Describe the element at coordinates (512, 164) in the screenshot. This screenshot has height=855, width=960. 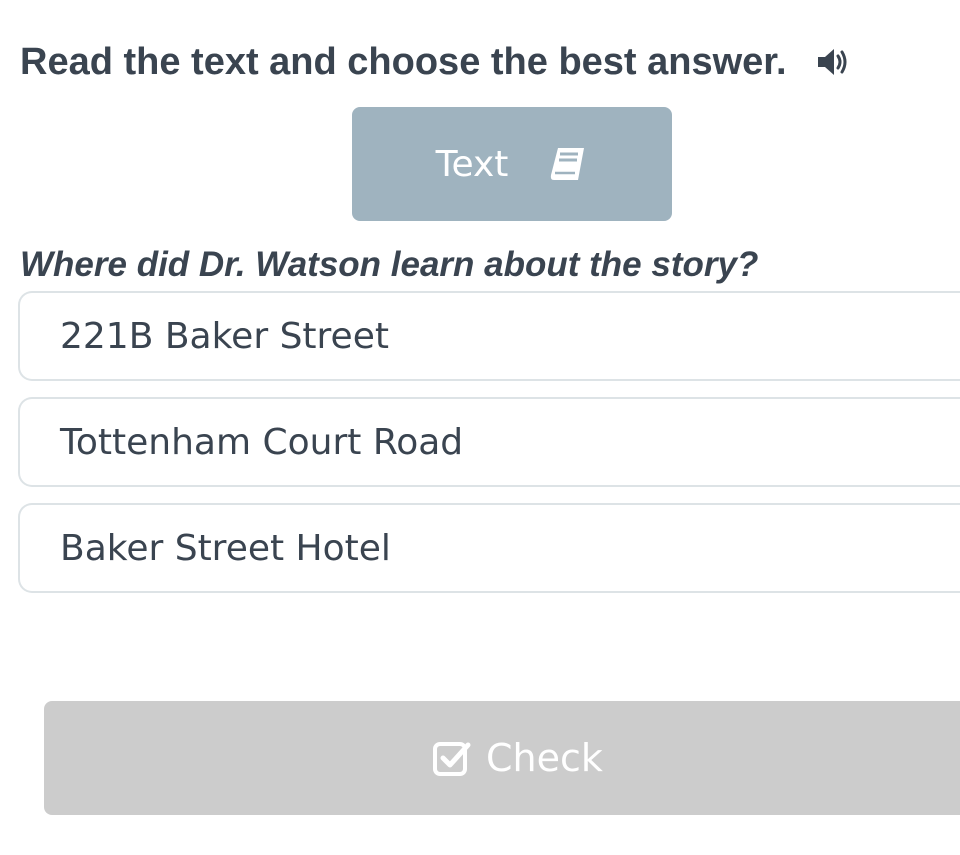
I see `text-button: Text` at that location.